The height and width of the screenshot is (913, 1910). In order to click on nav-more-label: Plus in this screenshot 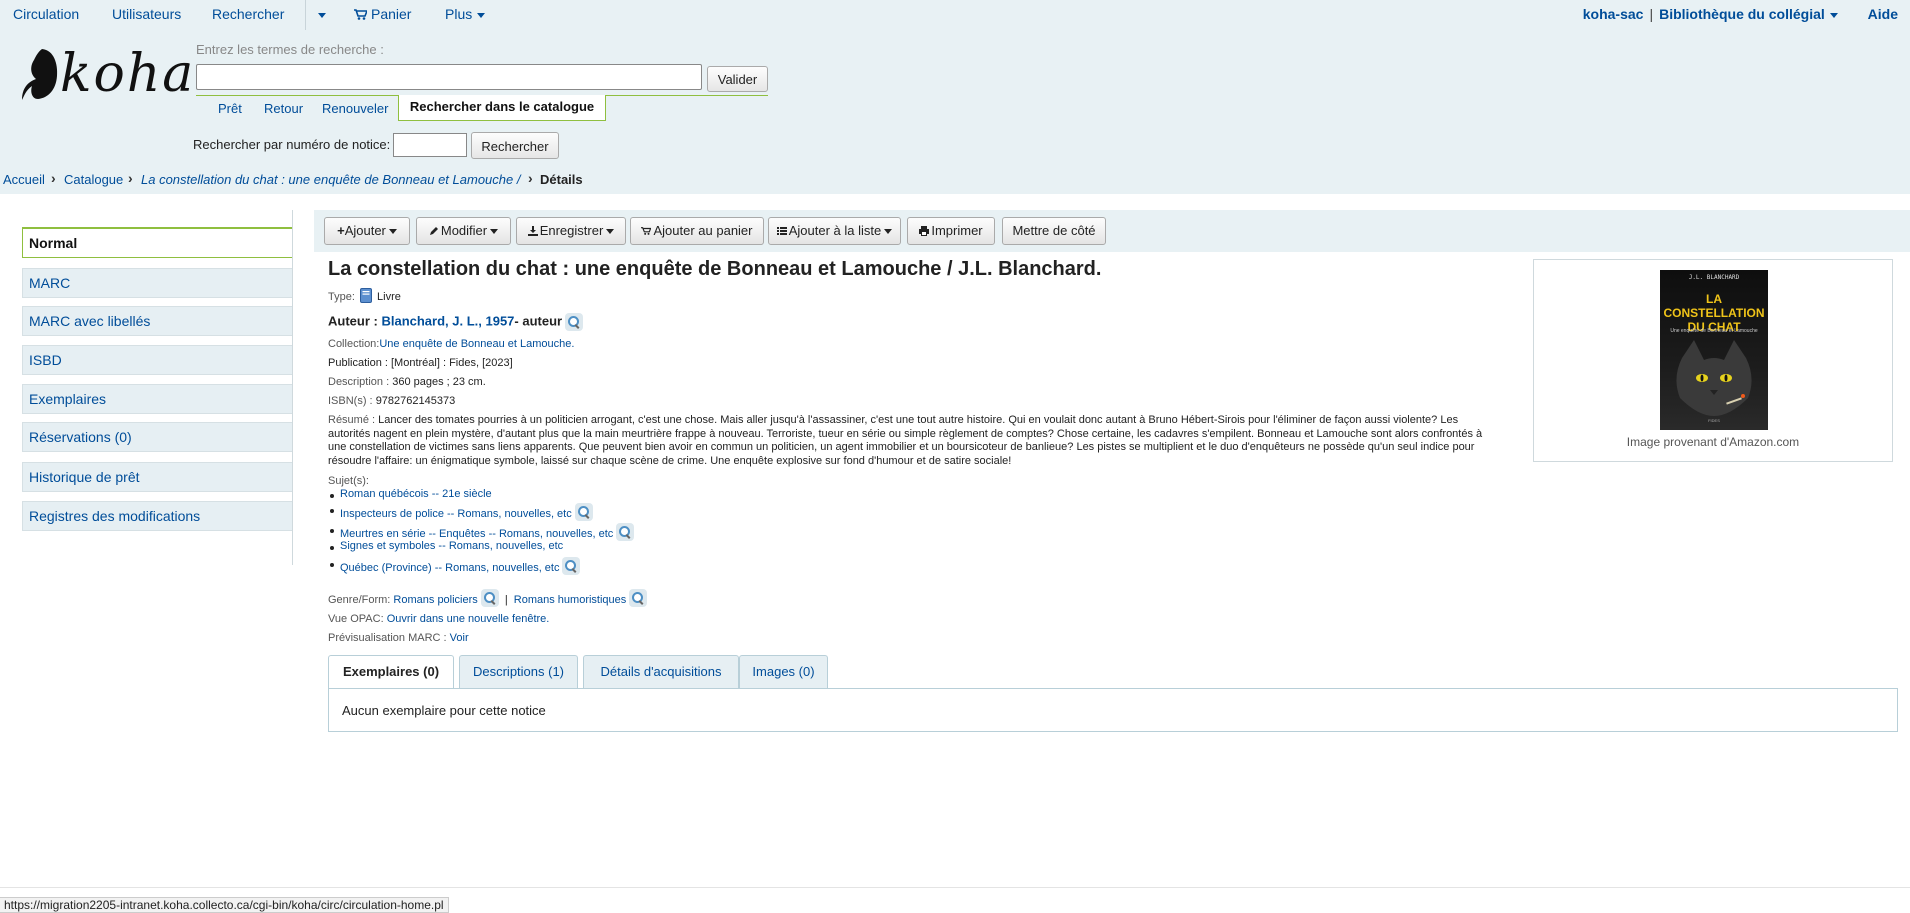, I will do `click(459, 14)`.